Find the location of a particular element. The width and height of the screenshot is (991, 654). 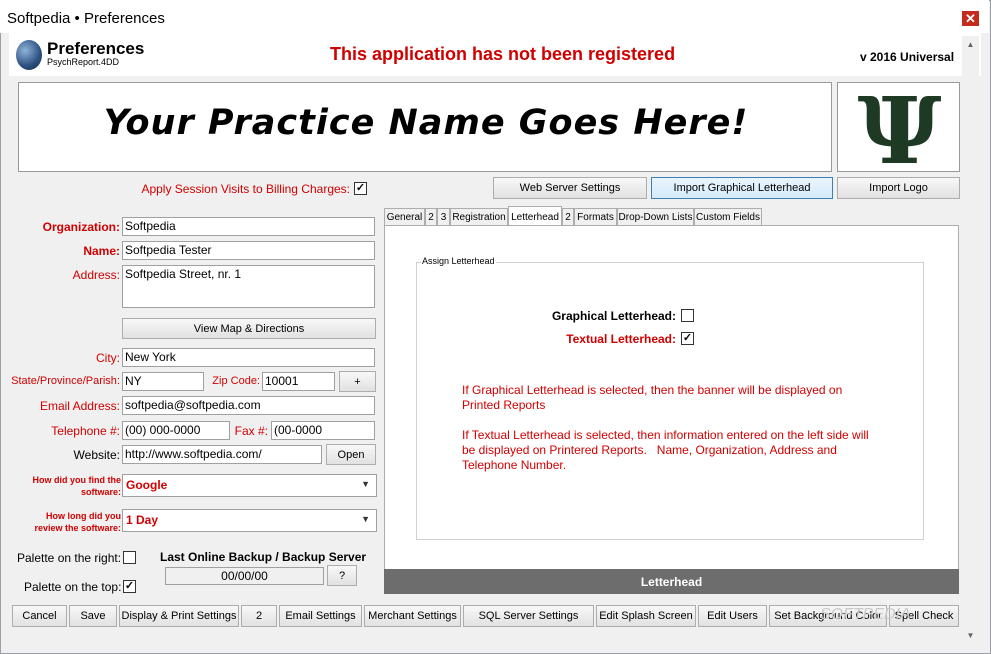

city-input: New York is located at coordinates (248, 357).